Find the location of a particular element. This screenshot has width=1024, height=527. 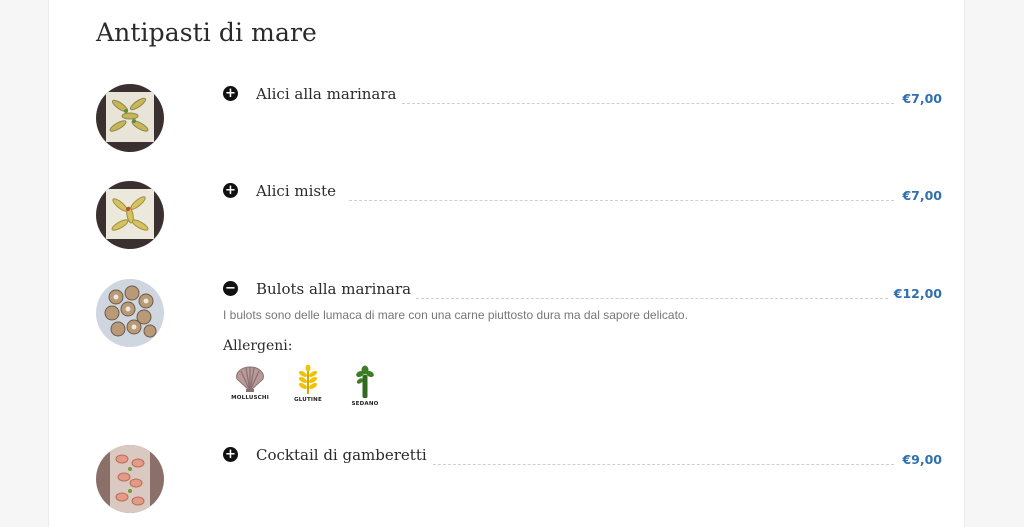

allergen-label: SEDANO is located at coordinates (365, 404).